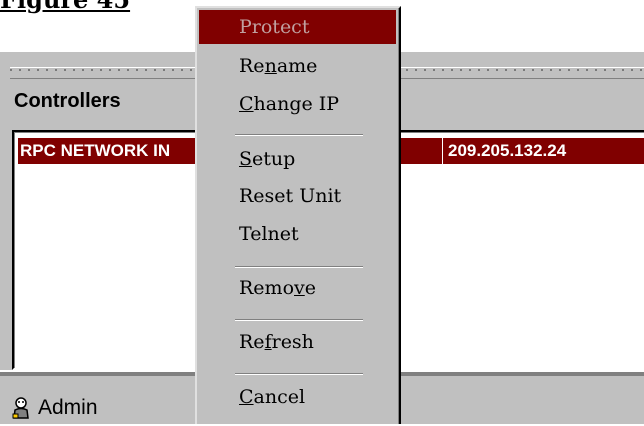 The width and height of the screenshot is (644, 426). Describe the element at coordinates (297, 196) in the screenshot. I see `menu-item-reset-unit: Reset Unit` at that location.